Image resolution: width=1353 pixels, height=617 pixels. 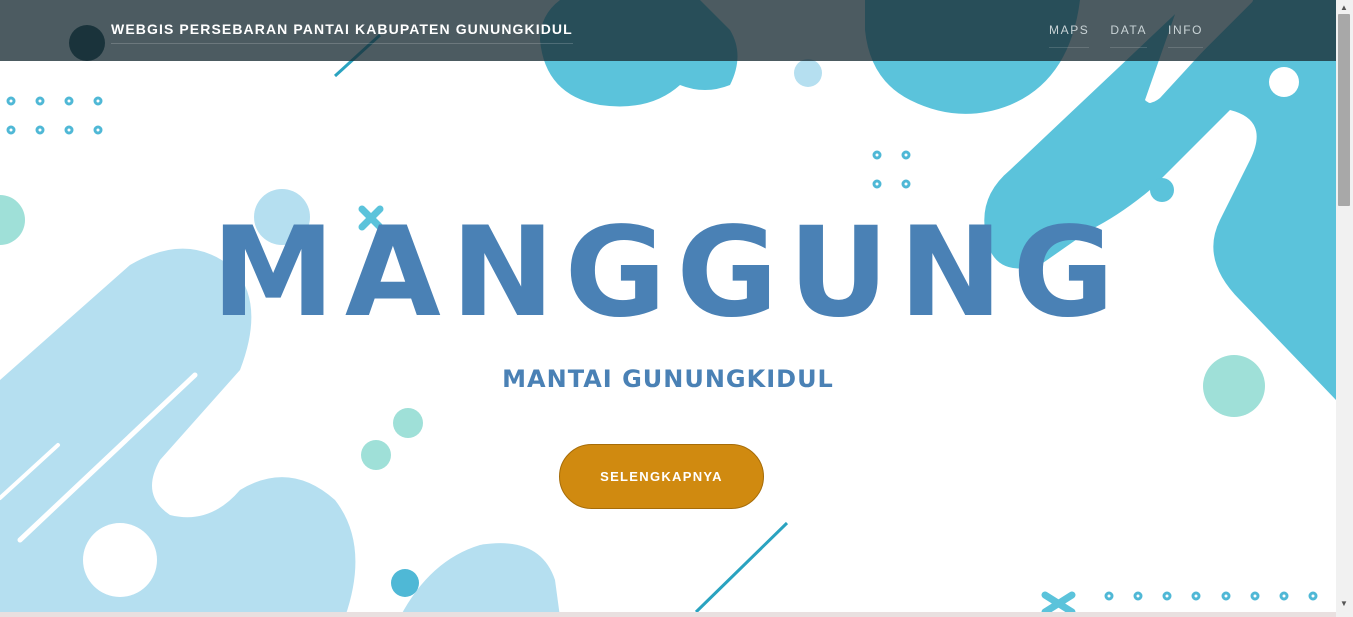 I want to click on nav-link-info: INFO, so click(x=1186, y=35).